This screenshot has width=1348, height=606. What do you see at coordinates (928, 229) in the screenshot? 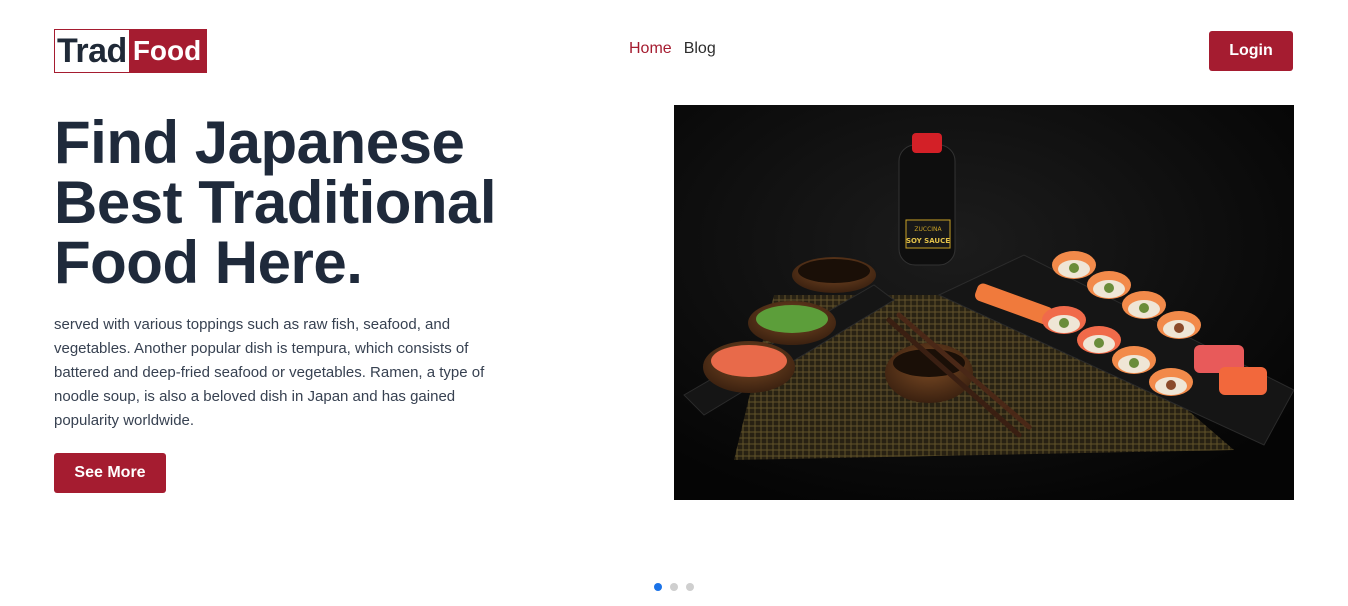
I see `bottle-brand-text: ZUCCINA` at bounding box center [928, 229].